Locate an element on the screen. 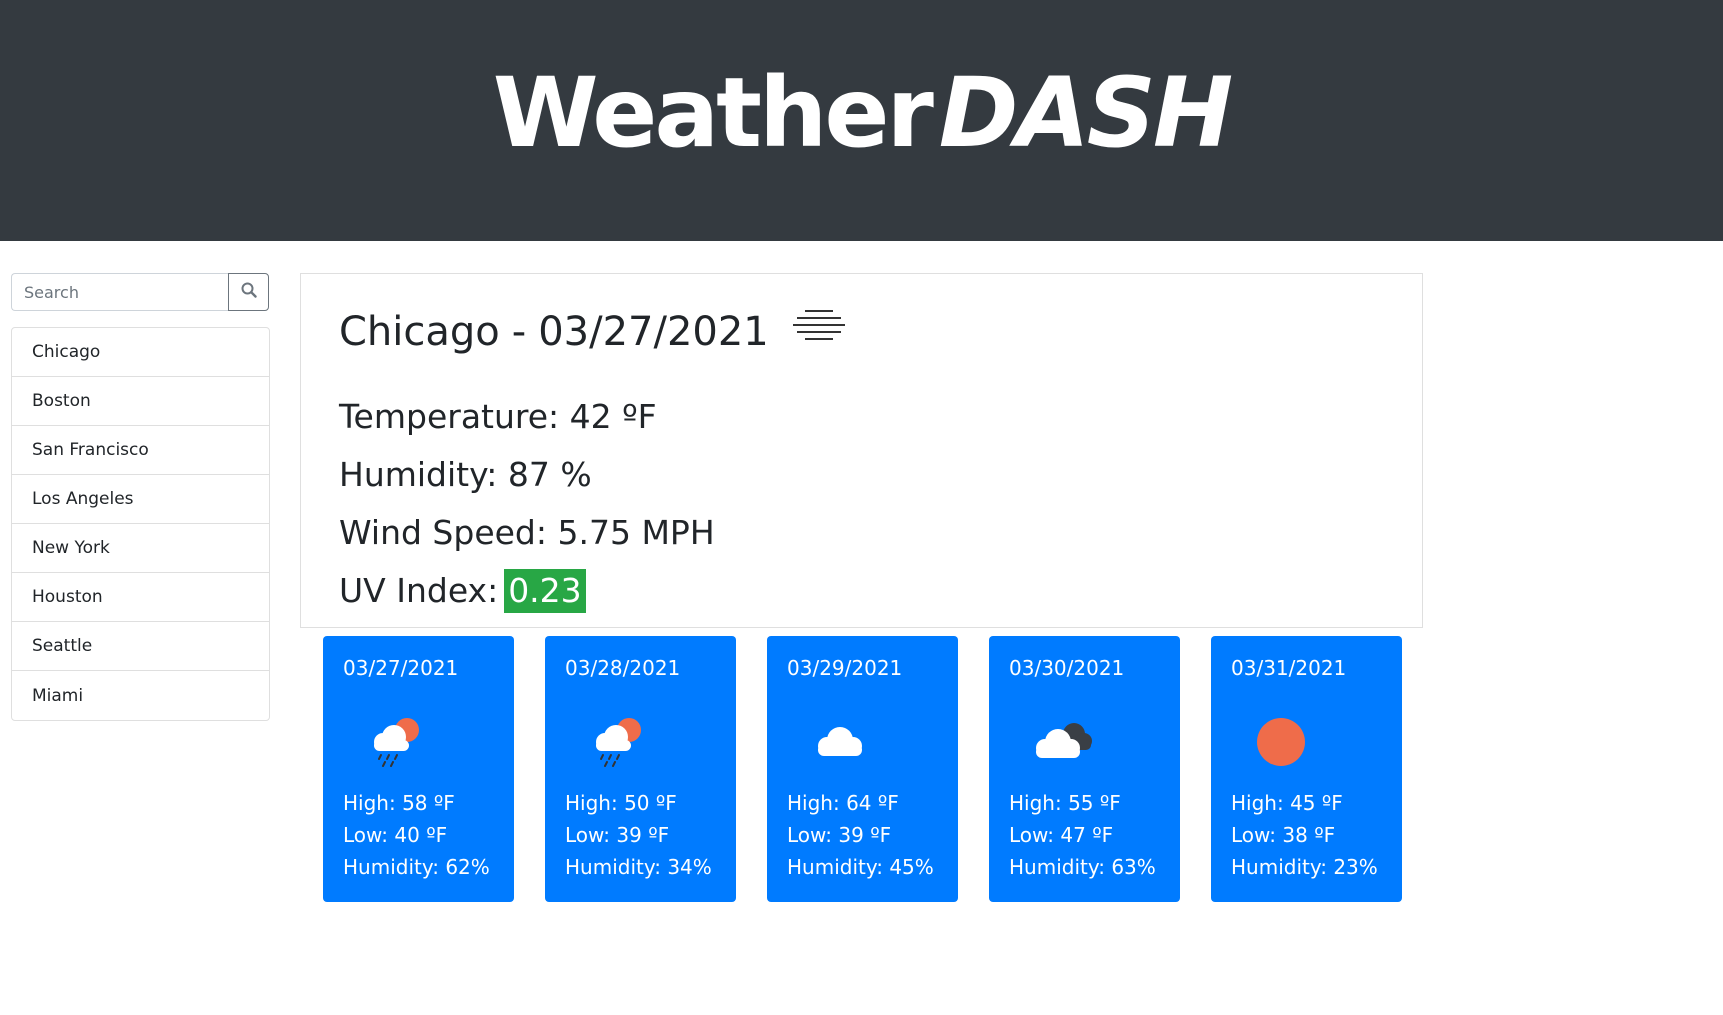 This screenshot has height=1015, width=1723. forecast-high: High: 50 ºF is located at coordinates (621, 803).